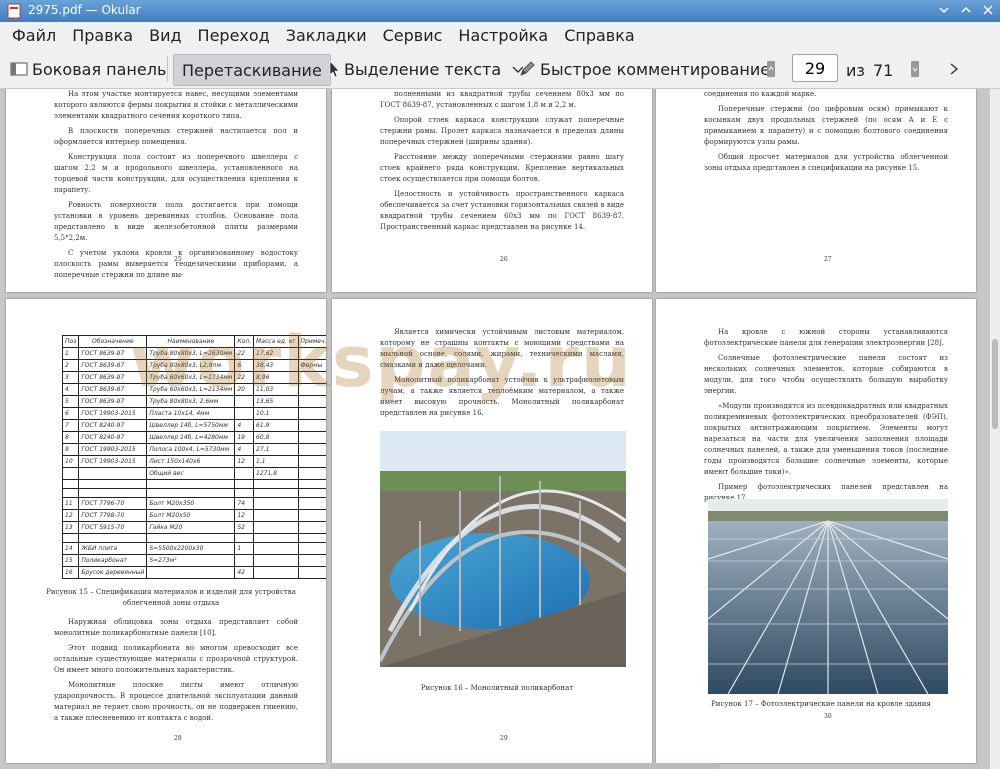 This screenshot has width=1000, height=769. Describe the element at coordinates (178, 259) in the screenshot. I see `page-number: 25` at that location.